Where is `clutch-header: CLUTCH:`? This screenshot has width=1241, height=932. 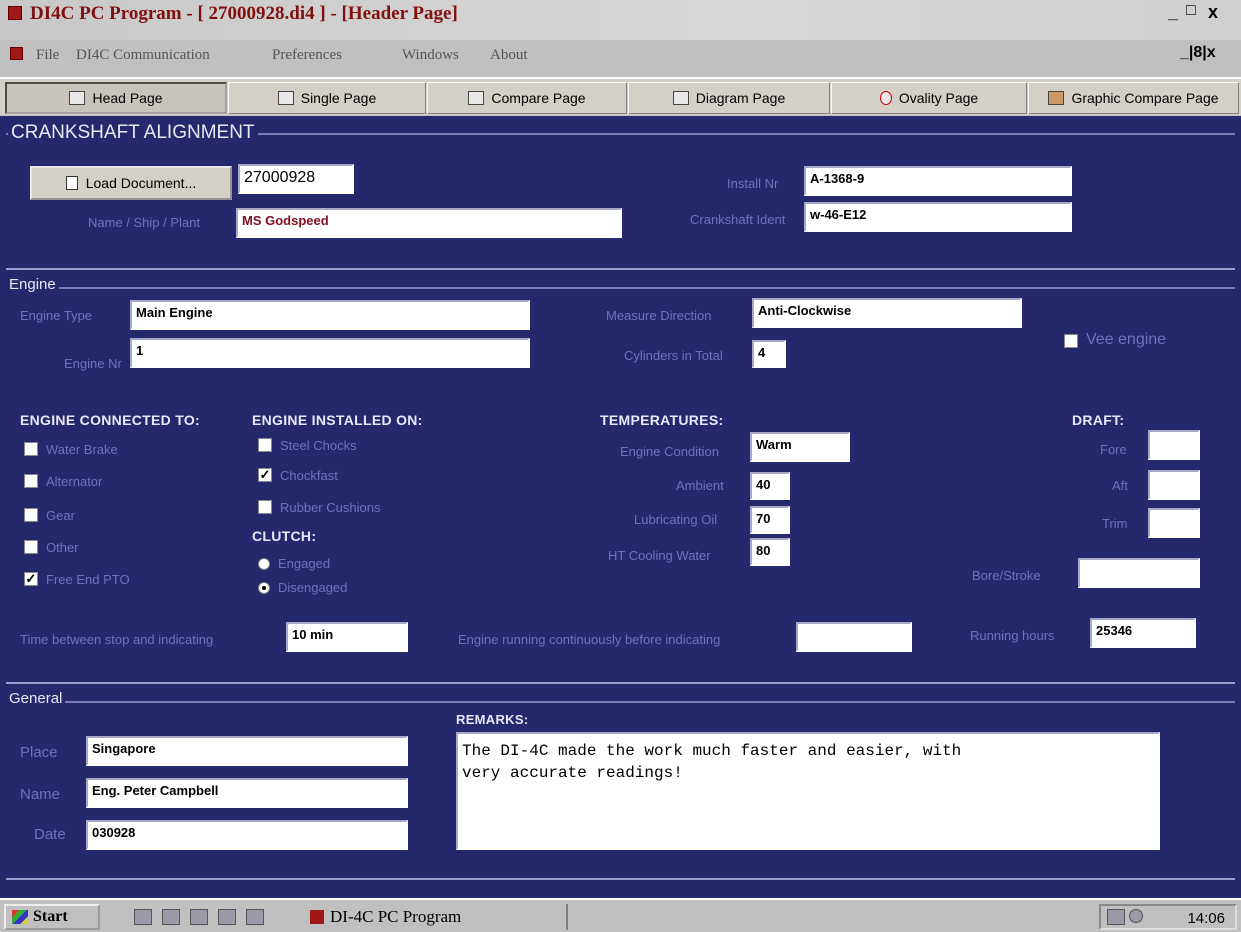 clutch-header: CLUTCH: is located at coordinates (284, 536).